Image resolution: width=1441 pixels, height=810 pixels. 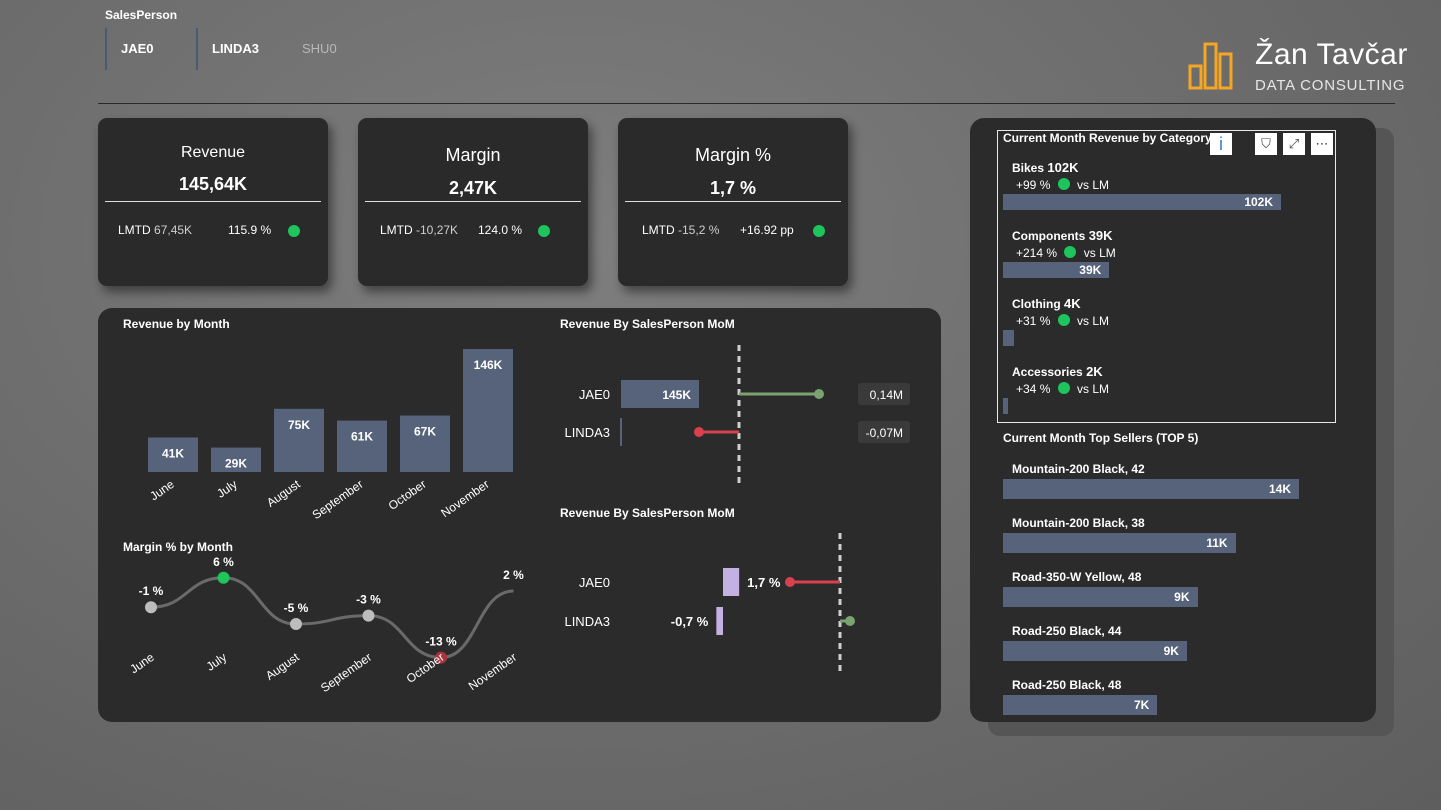 What do you see at coordinates (441, 642) in the screenshot?
I see `point-data-label: -13 %` at bounding box center [441, 642].